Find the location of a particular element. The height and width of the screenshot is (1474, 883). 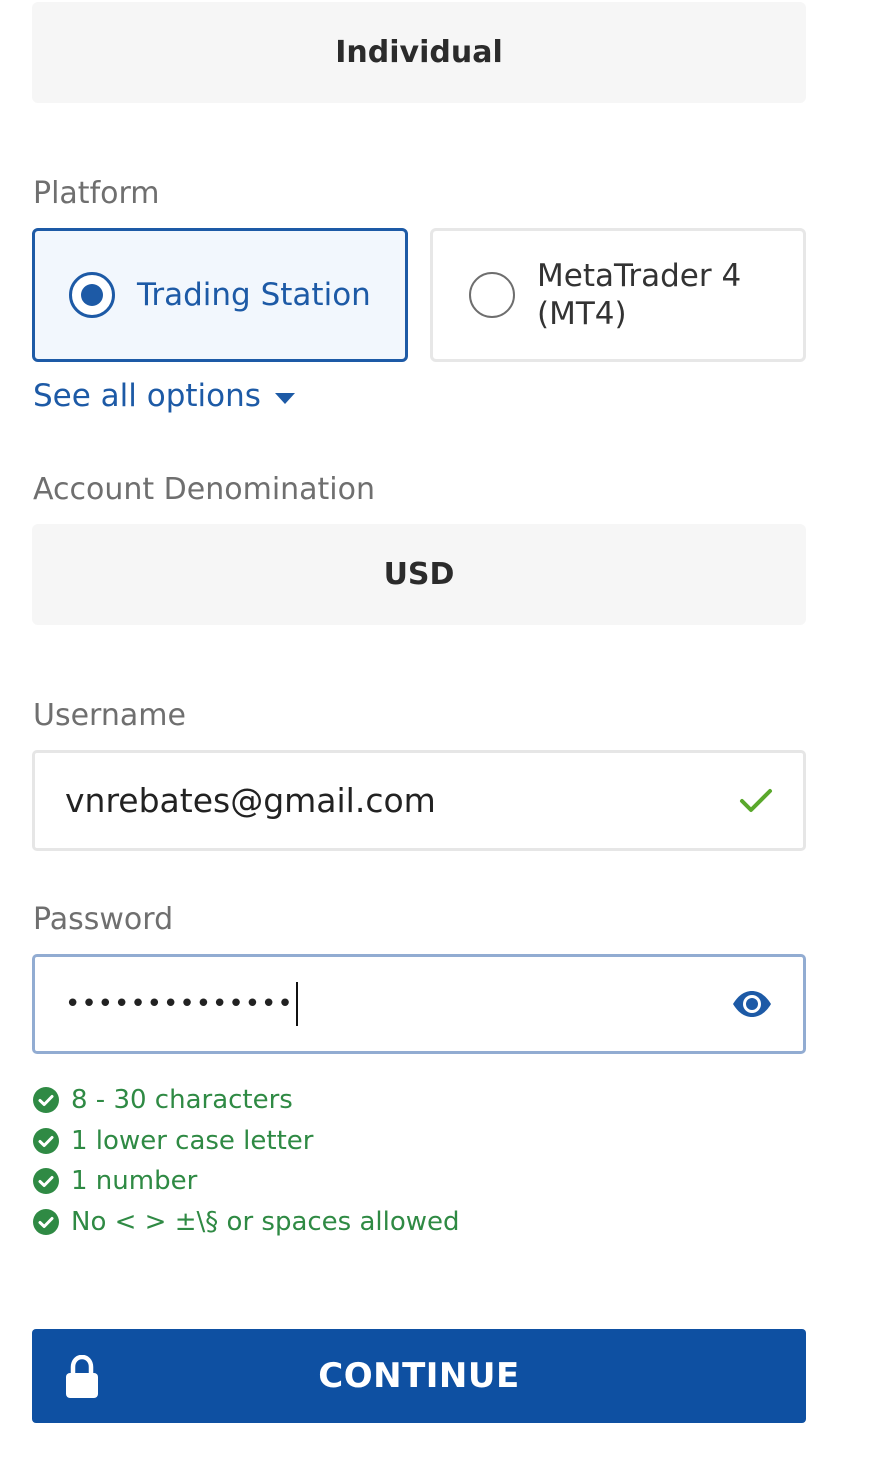

platform-option-label: MetaTrader 4 (MT4) is located at coordinates (639, 295).